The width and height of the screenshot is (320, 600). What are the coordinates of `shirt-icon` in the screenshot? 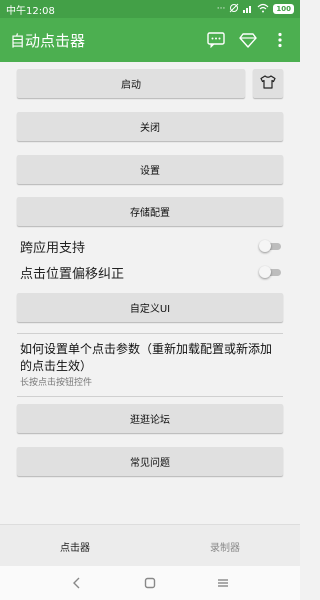 It's located at (268, 83).